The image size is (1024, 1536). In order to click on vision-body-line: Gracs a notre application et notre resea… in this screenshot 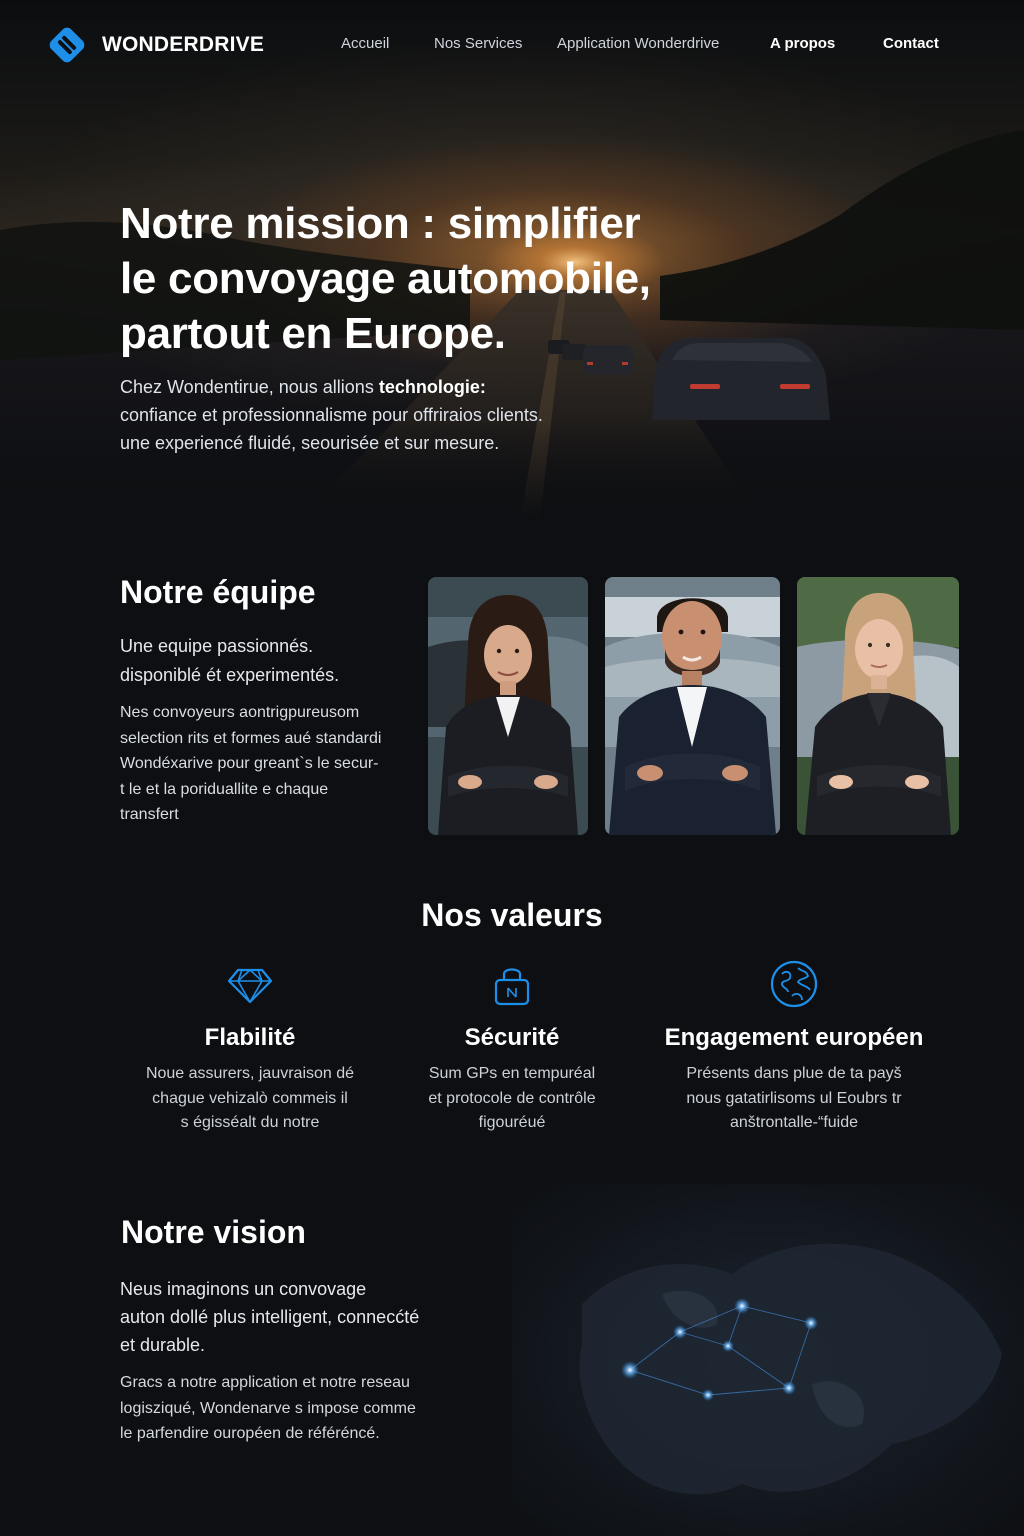, I will do `click(265, 1382)`.